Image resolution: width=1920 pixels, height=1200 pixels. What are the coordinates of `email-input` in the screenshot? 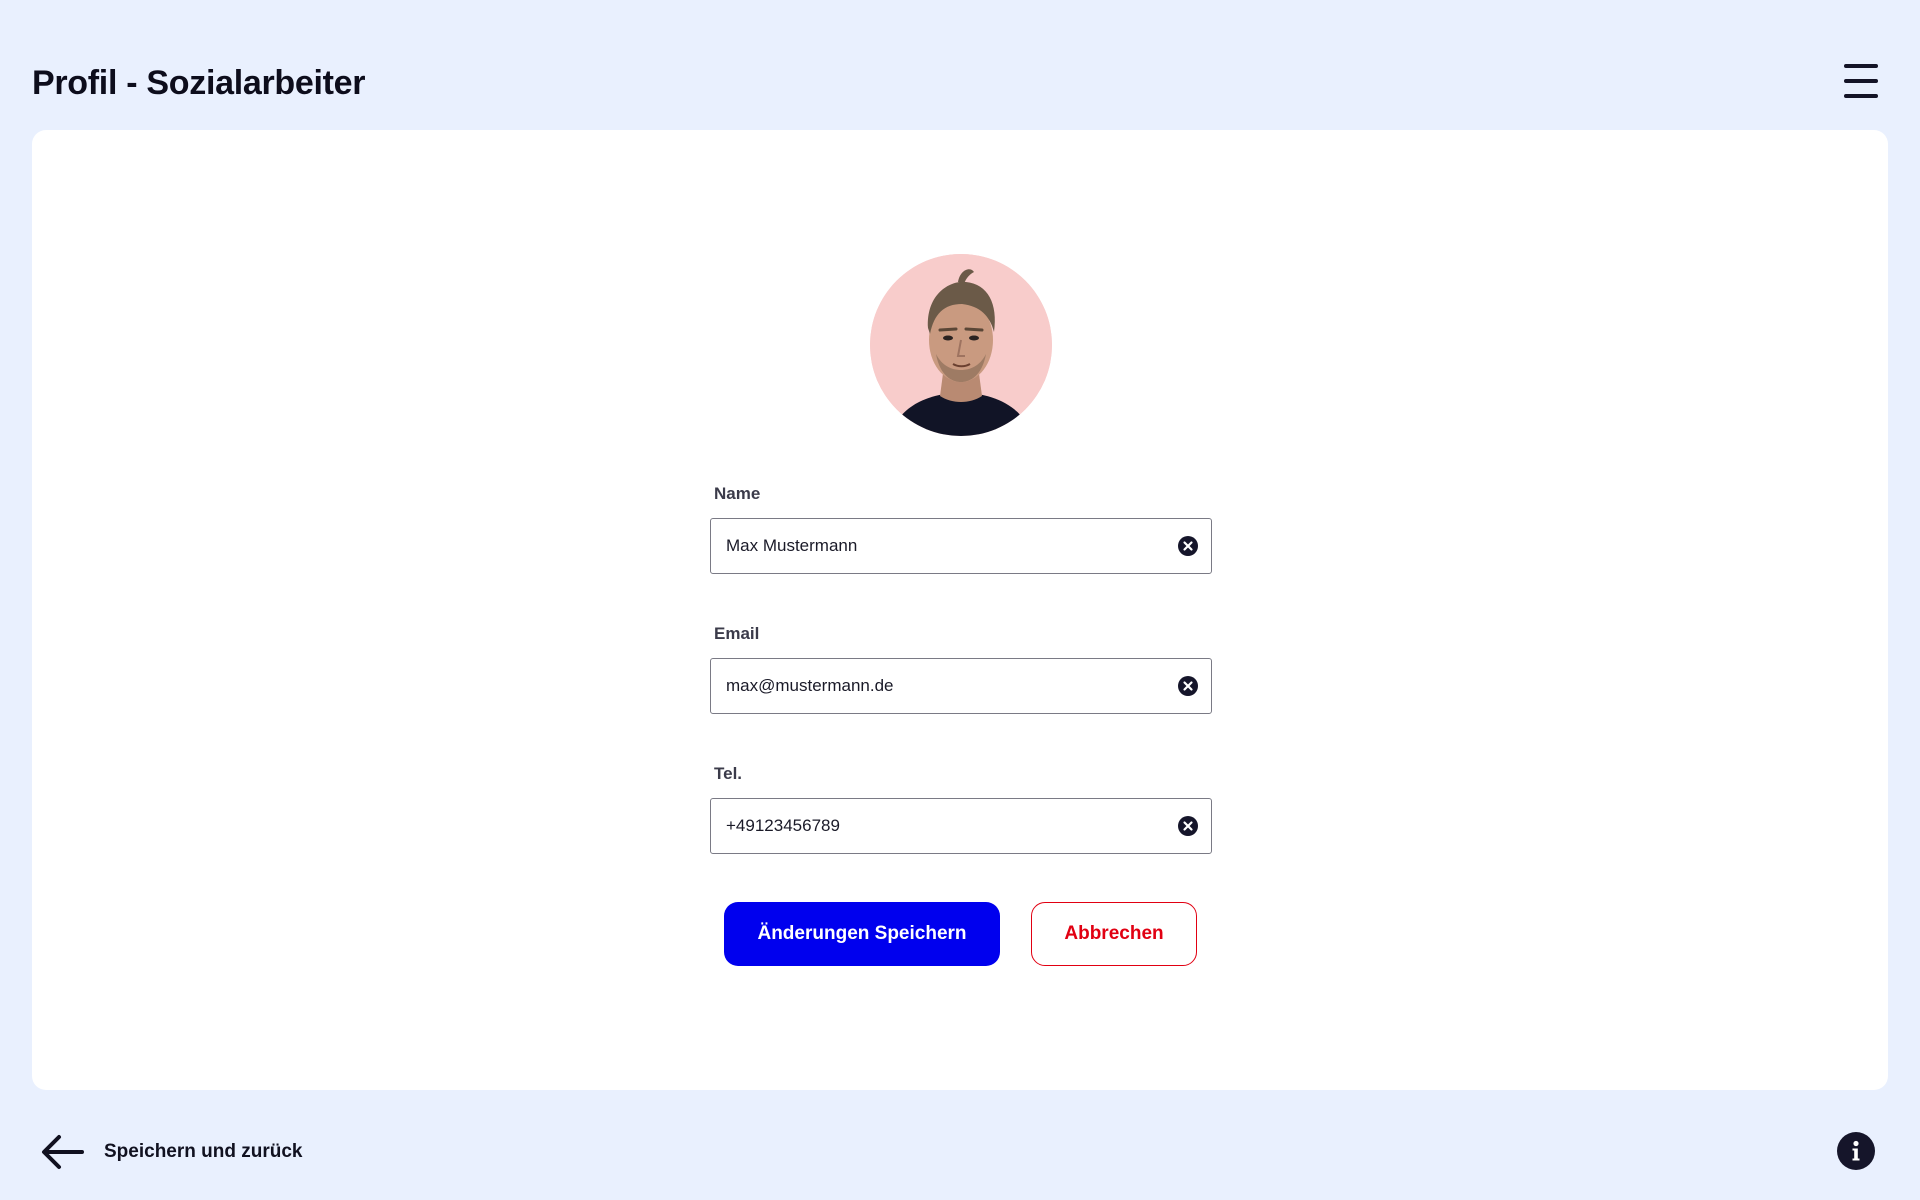 It's located at (926, 685).